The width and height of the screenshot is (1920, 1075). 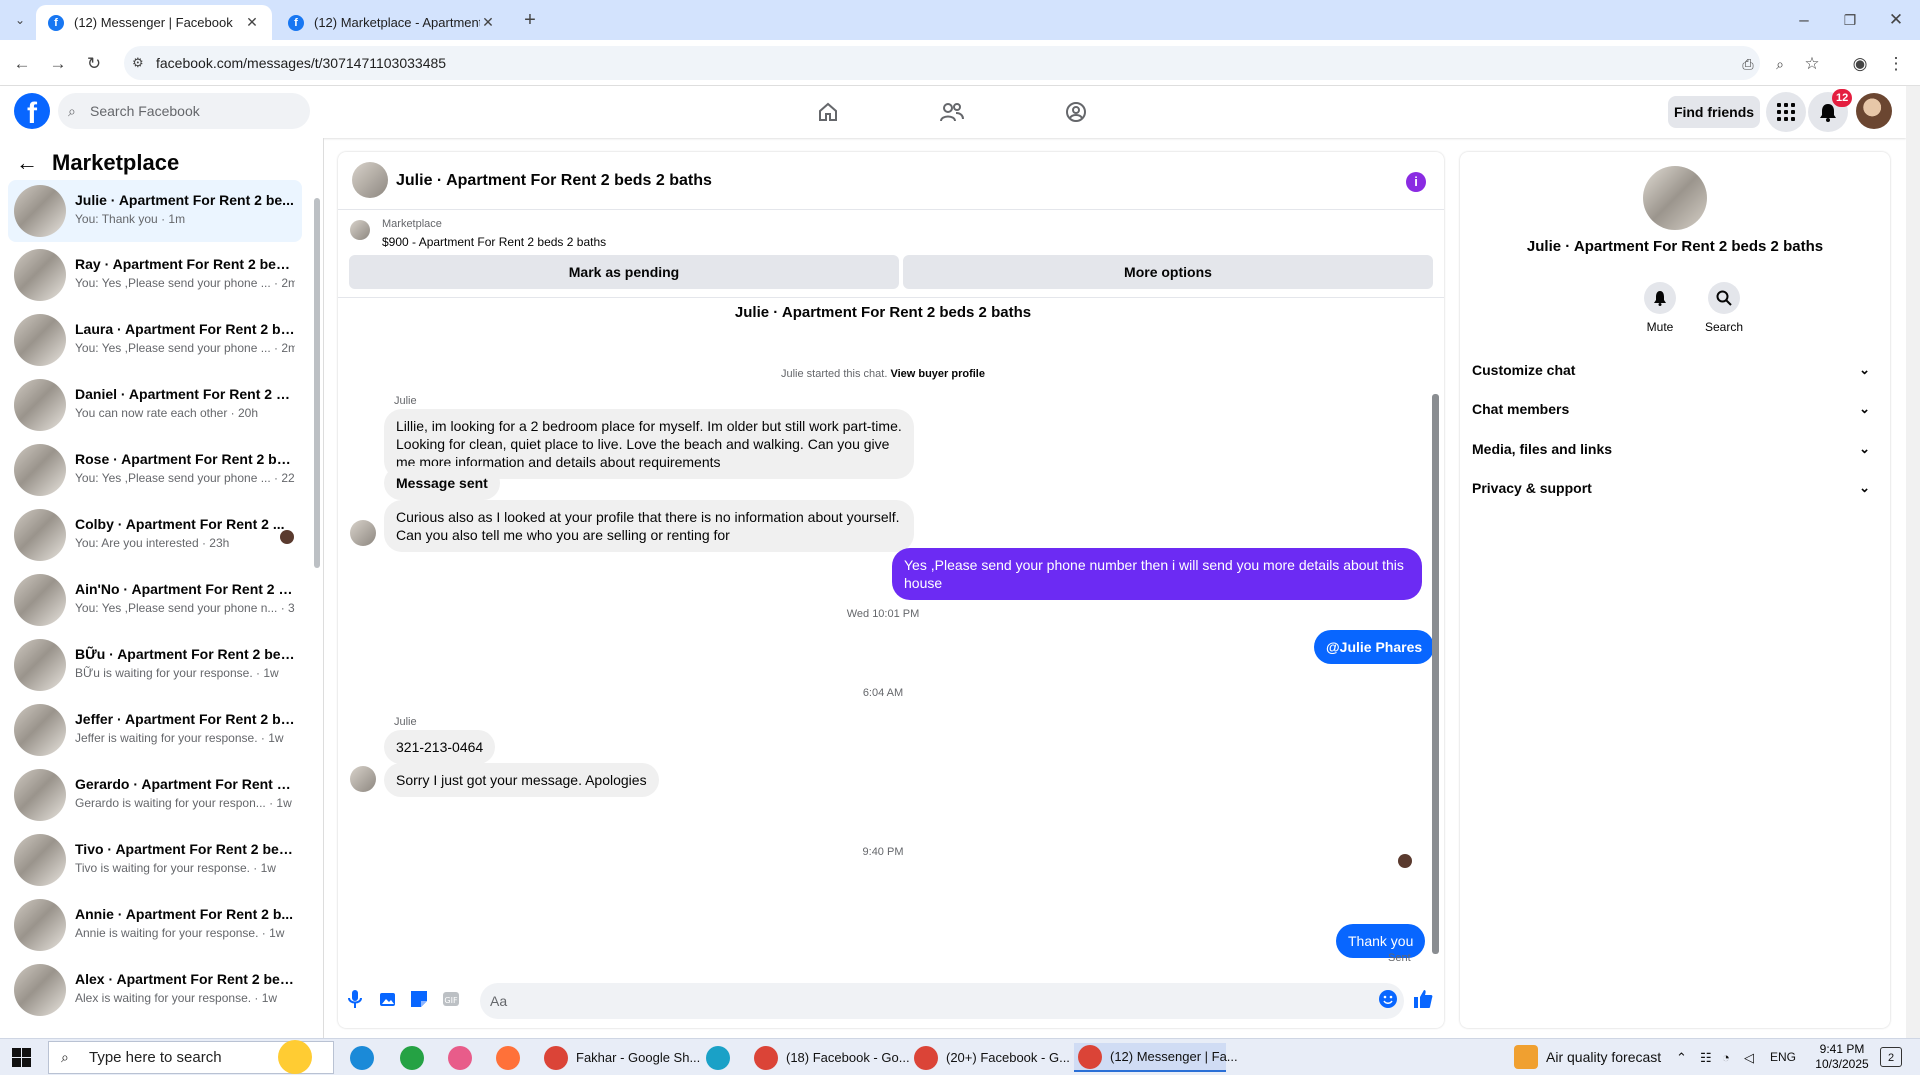 I want to click on restore-button: ❐, so click(x=1850, y=20).